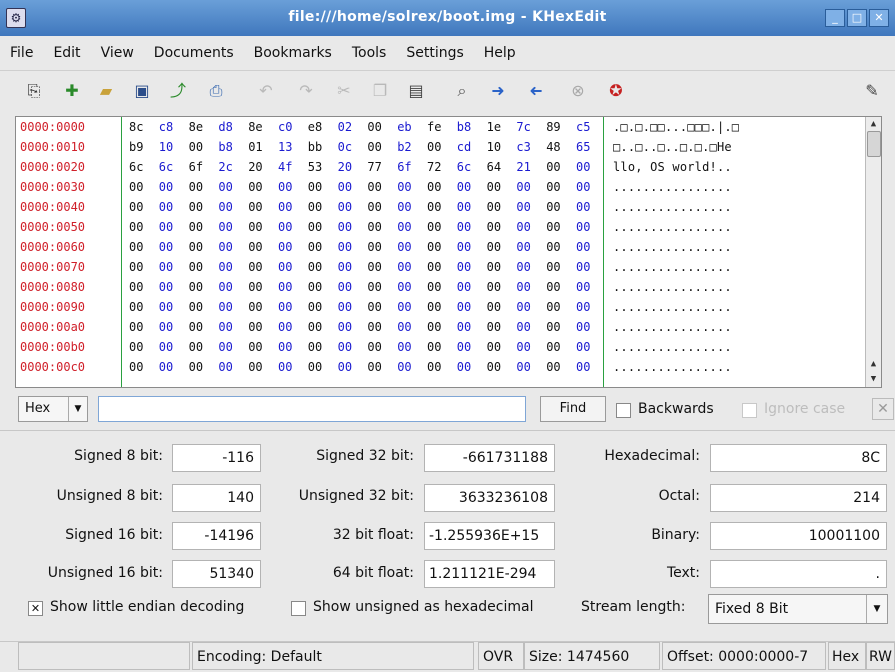 The height and width of the screenshot is (672, 895). What do you see at coordinates (66, 53) in the screenshot?
I see `menu-edit: Edit` at bounding box center [66, 53].